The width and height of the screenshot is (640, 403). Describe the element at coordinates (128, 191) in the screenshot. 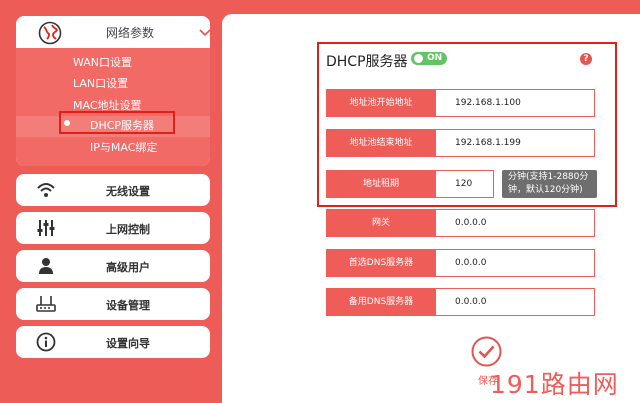

I see `sidebar-item-label: 无线设置` at that location.